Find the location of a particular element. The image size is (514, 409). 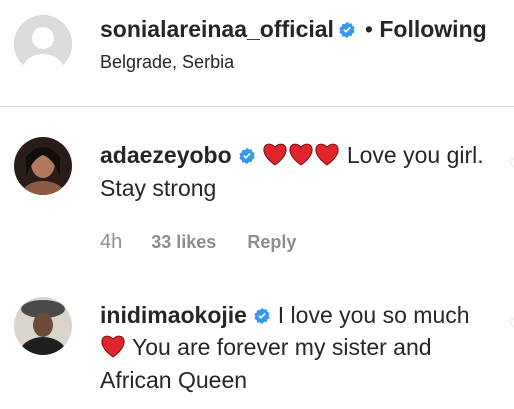

following-button: Following is located at coordinates (432, 29).